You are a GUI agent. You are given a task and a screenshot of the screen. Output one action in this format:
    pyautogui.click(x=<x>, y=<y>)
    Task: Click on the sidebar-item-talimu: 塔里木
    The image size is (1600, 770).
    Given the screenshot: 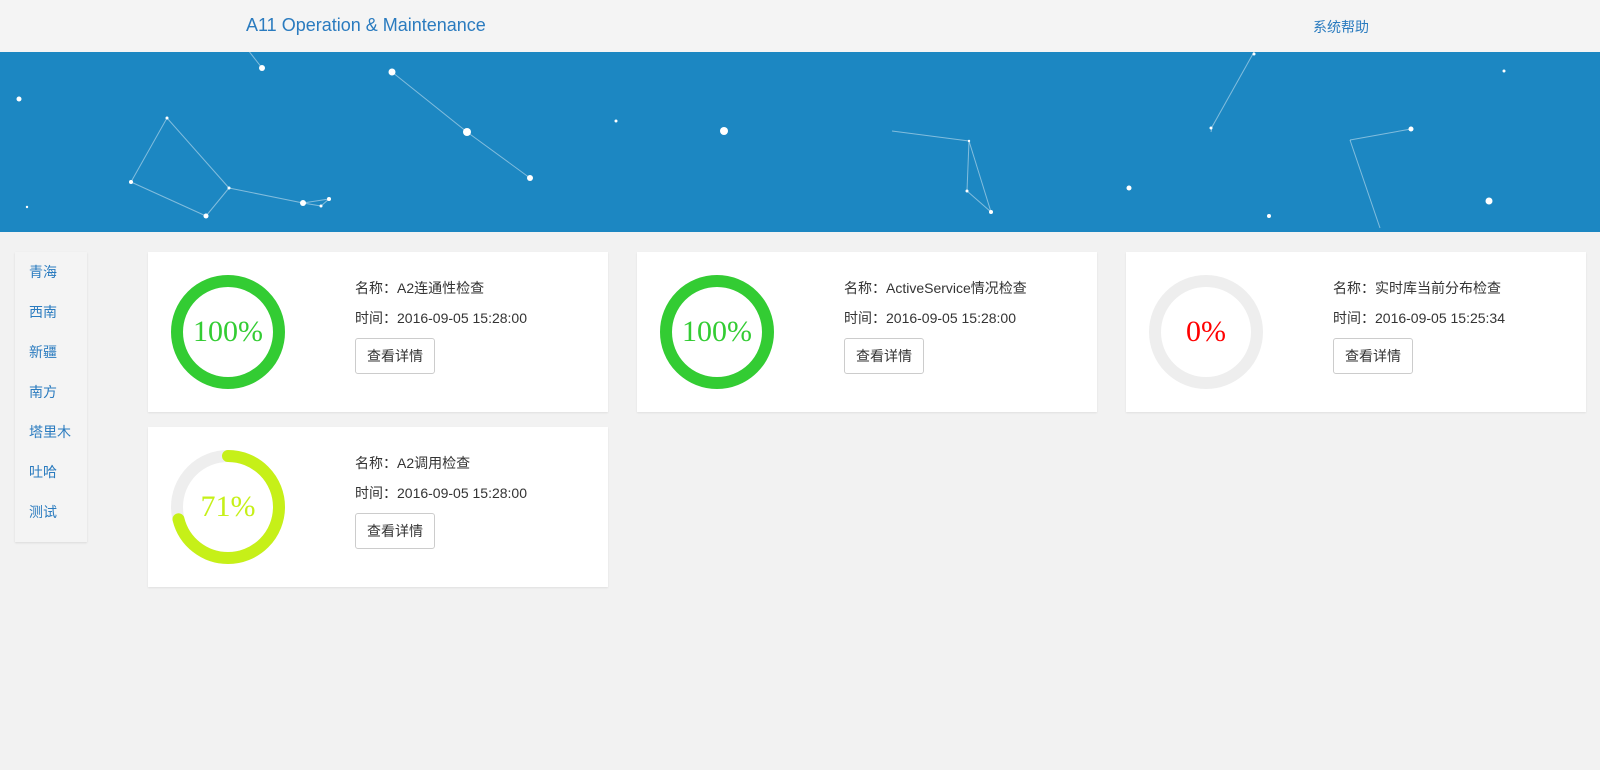 What is the action you would take?
    pyautogui.click(x=51, y=438)
    